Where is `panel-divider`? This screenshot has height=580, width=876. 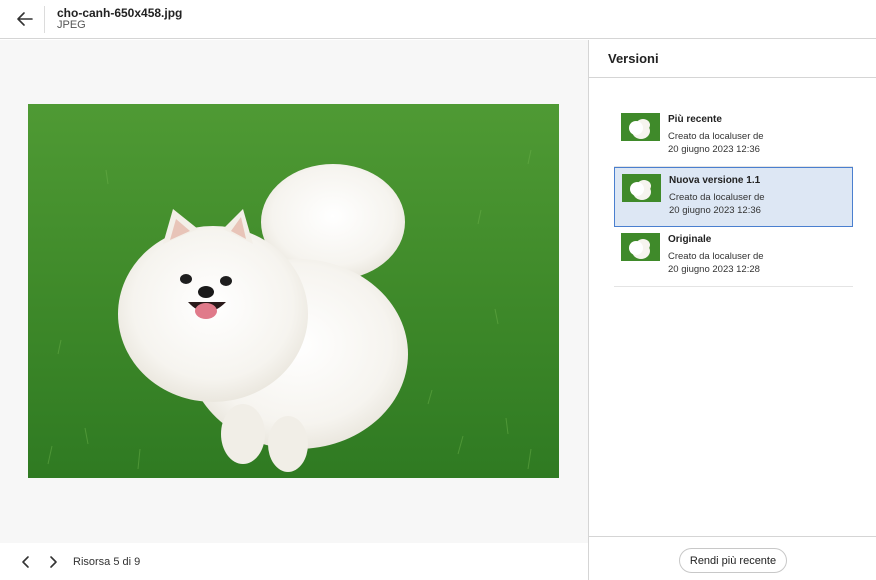
panel-divider is located at coordinates (732, 77).